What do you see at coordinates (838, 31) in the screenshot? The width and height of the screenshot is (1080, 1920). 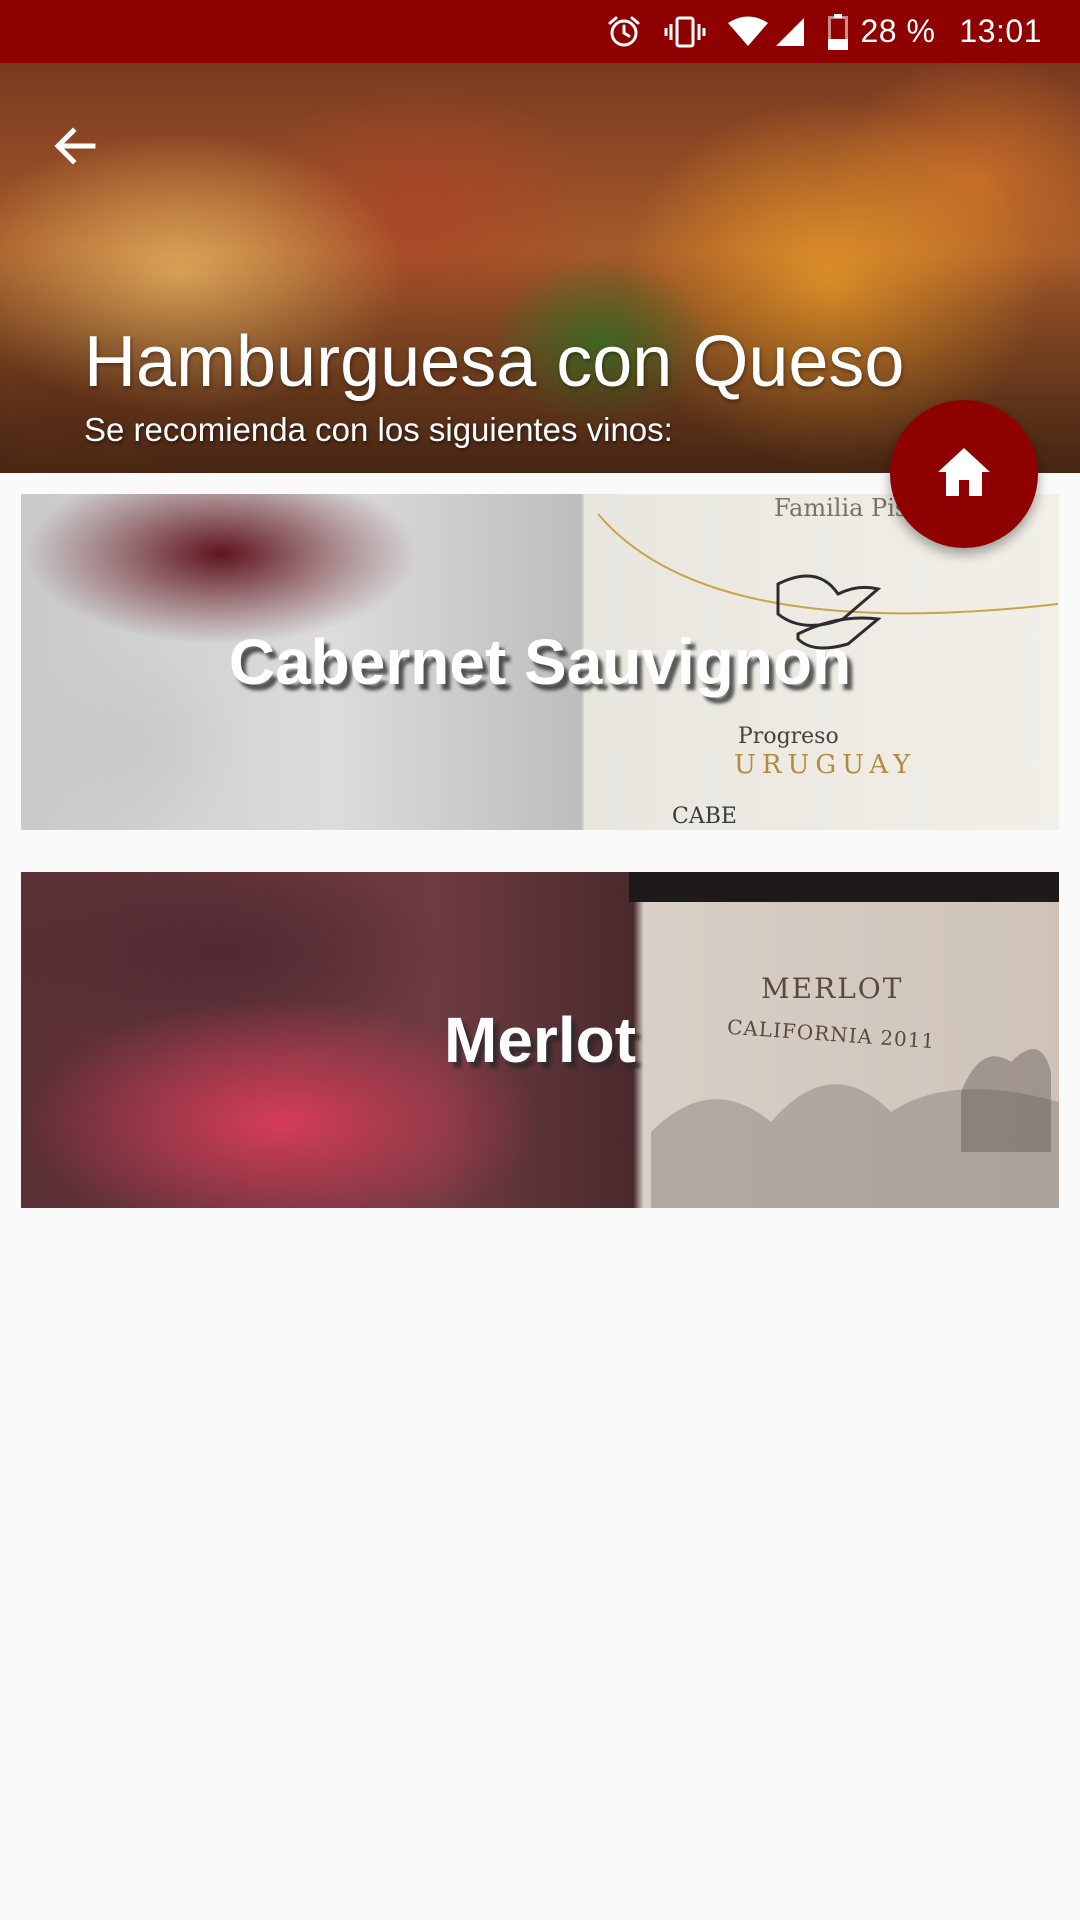 I see `battery-icon` at bounding box center [838, 31].